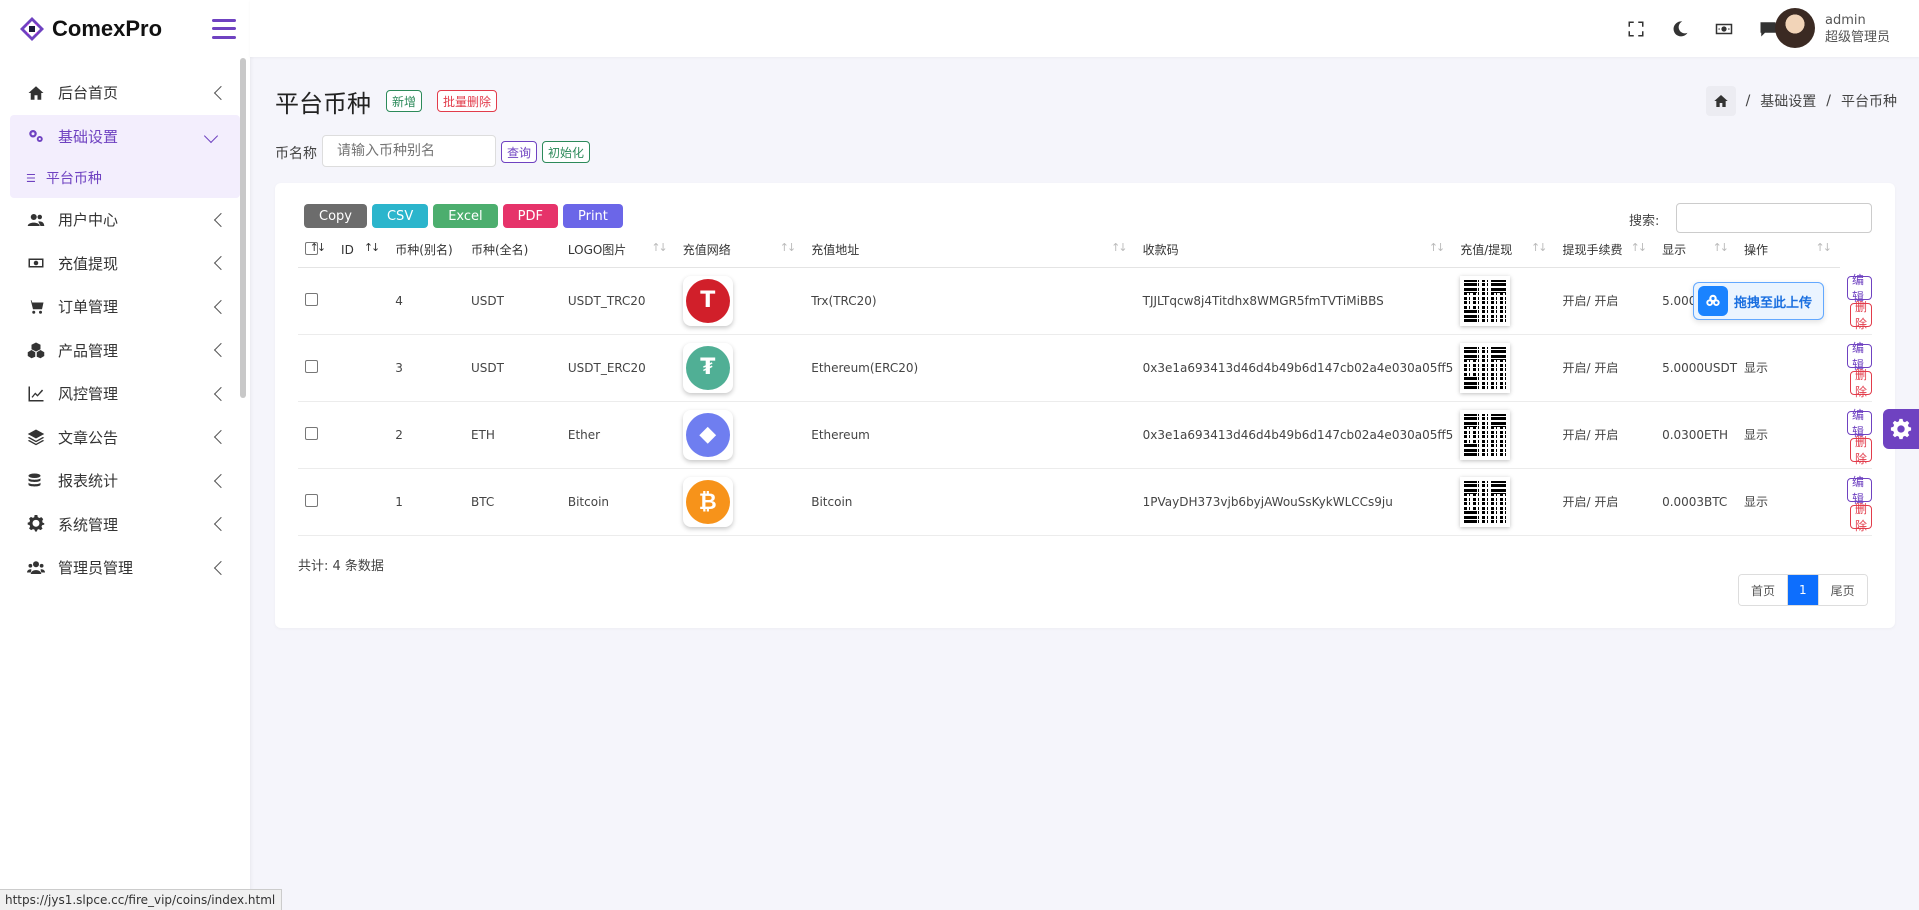 The image size is (1919, 910). Describe the element at coordinates (36, 568) in the screenshot. I see `user-group-icon` at that location.